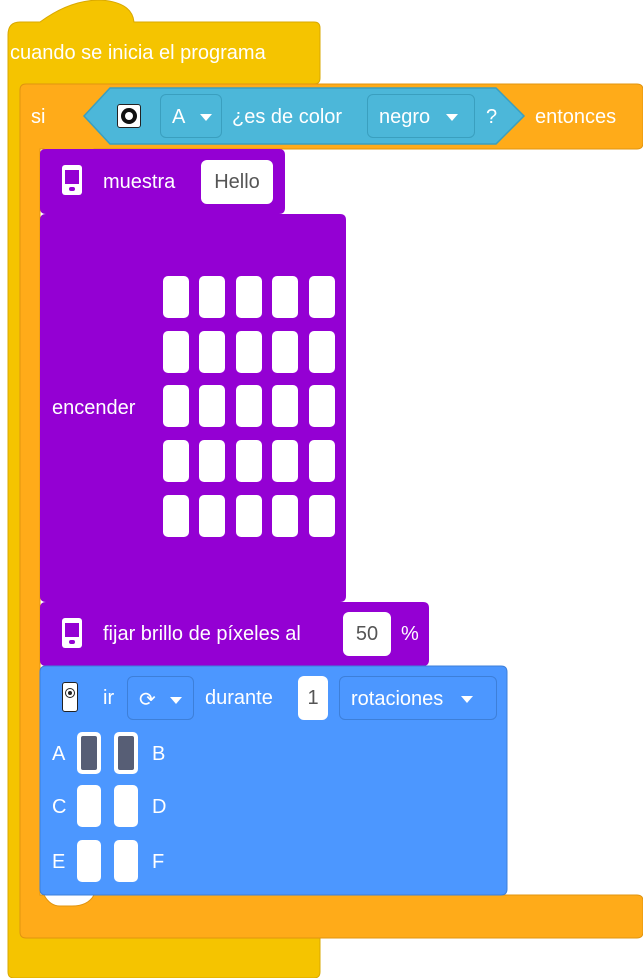  I want to click on port-toggle-d, so click(126, 806).